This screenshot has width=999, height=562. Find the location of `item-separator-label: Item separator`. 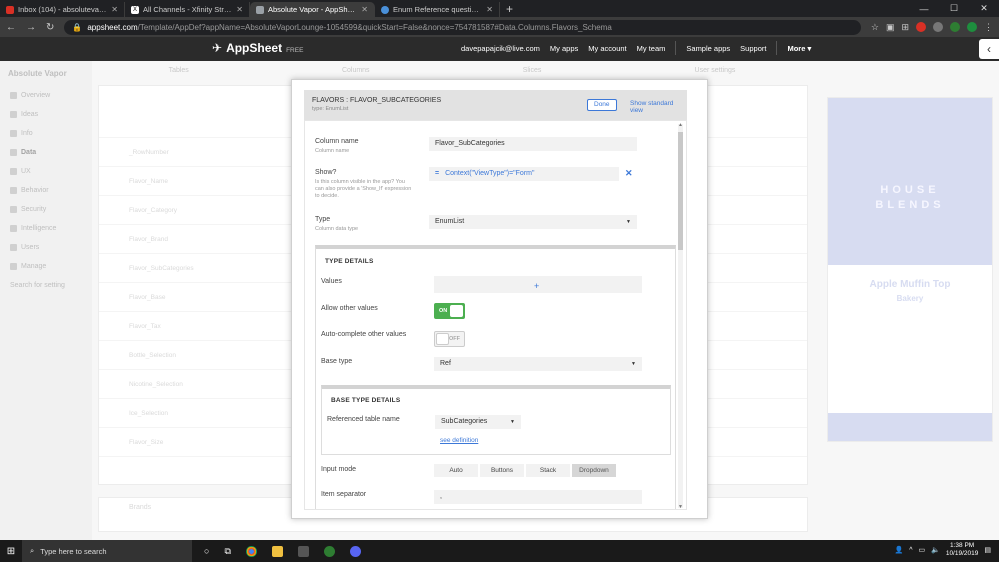

item-separator-label: Item separator is located at coordinates (344, 494).